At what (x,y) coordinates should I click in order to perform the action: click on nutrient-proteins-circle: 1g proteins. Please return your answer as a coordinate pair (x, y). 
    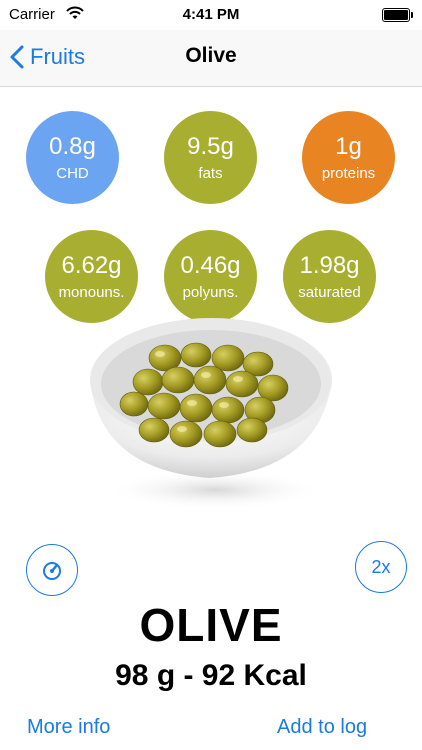
    Looking at the image, I should click on (348, 157).